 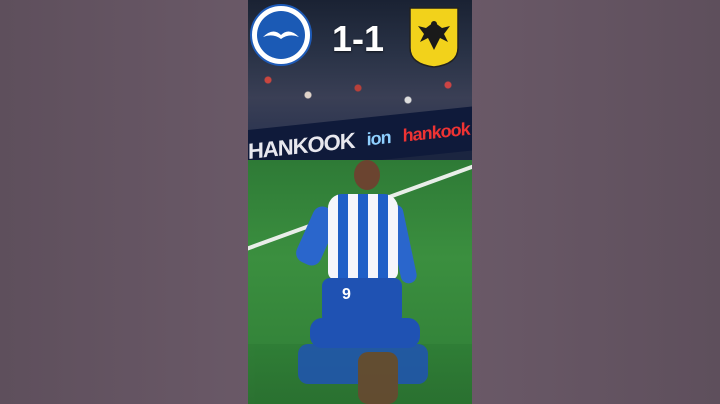 What do you see at coordinates (434, 37) in the screenshot?
I see `aek-crest-icon` at bounding box center [434, 37].